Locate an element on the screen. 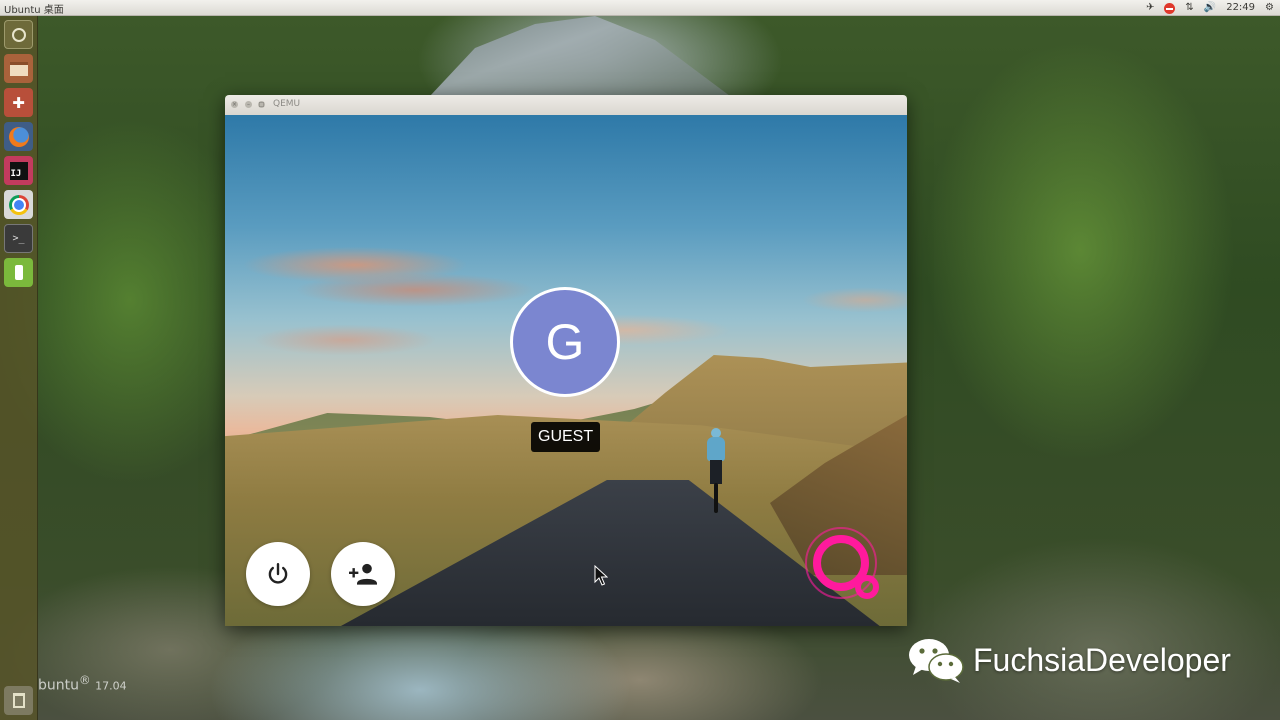 This screenshot has width=1280, height=720. person-add-icon is located at coordinates (363, 574).